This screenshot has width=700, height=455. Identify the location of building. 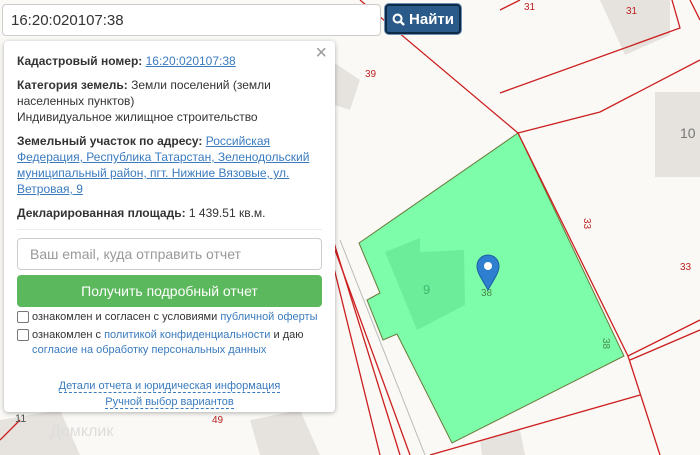
(285, 432).